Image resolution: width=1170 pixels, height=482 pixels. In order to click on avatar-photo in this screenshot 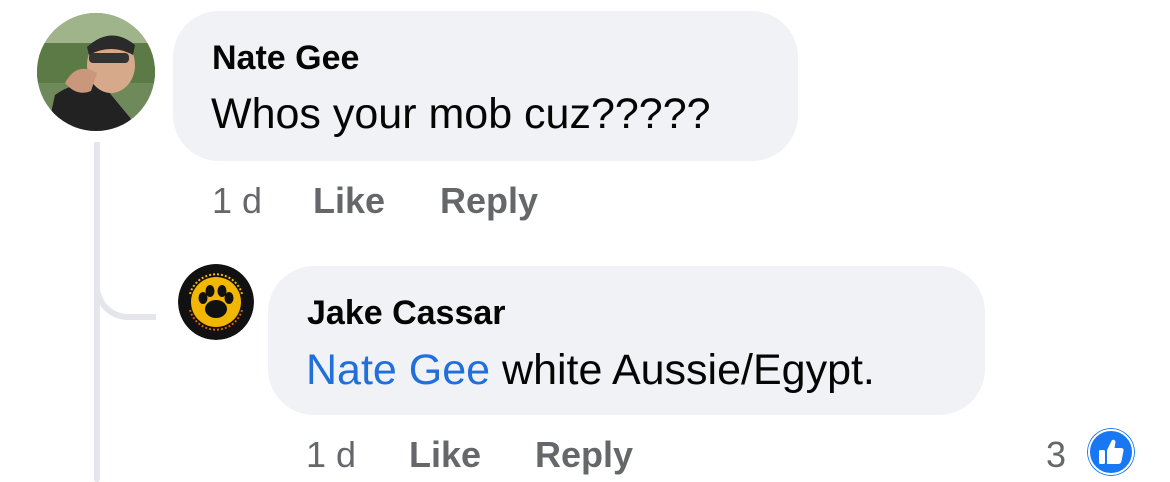, I will do `click(96, 72)`.